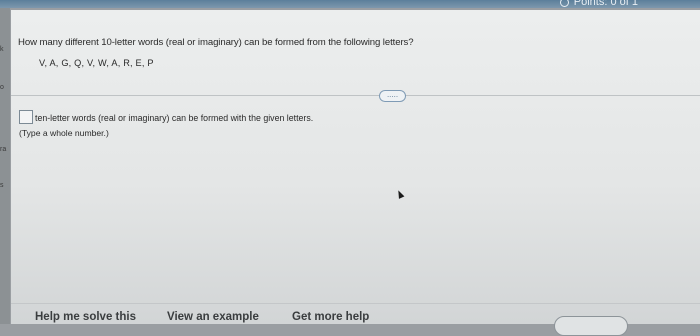  Describe the element at coordinates (2, 185) in the screenshot. I see `sidebar-label: s` at that location.